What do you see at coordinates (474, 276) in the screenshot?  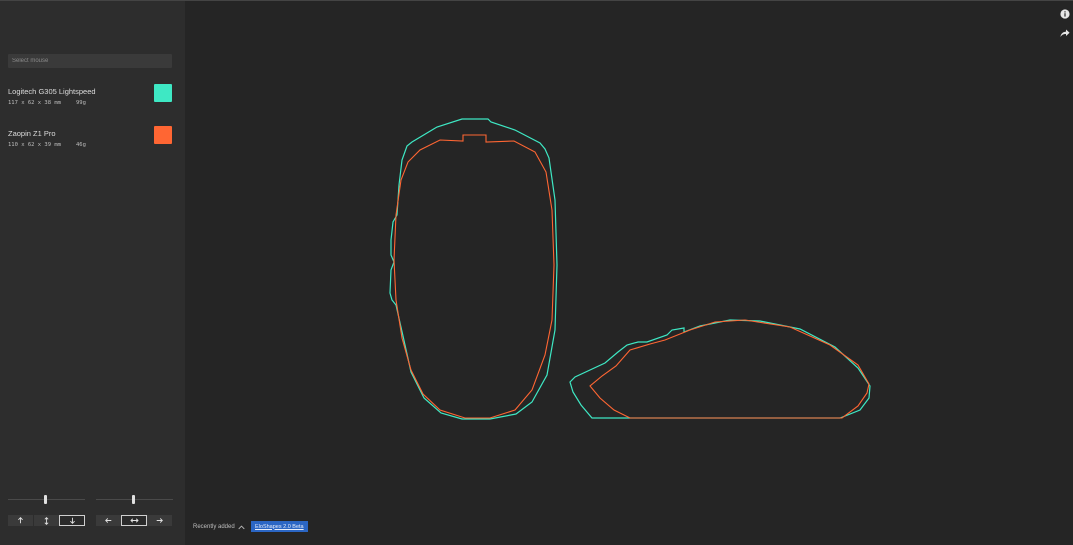 I see `top-view-outline-zaopin` at bounding box center [474, 276].